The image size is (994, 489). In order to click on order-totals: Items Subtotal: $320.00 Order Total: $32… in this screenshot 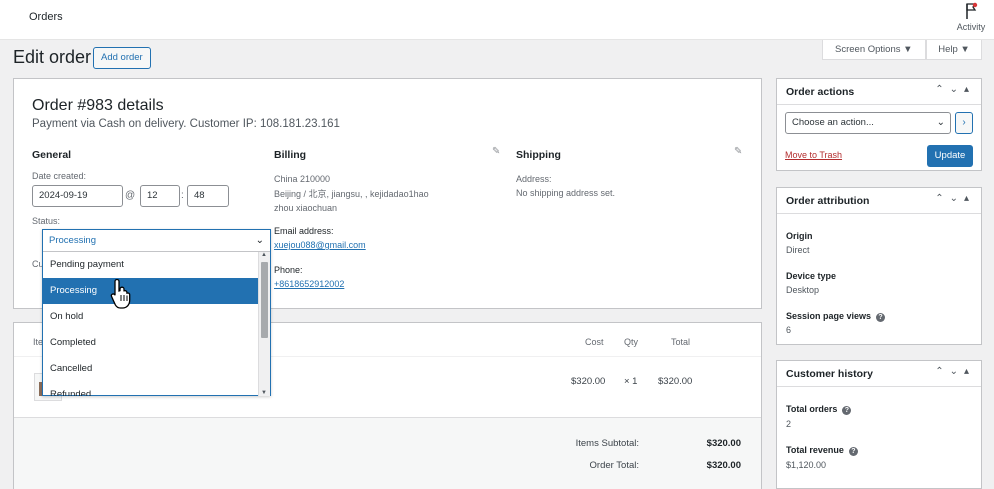, I will do `click(387, 453)`.